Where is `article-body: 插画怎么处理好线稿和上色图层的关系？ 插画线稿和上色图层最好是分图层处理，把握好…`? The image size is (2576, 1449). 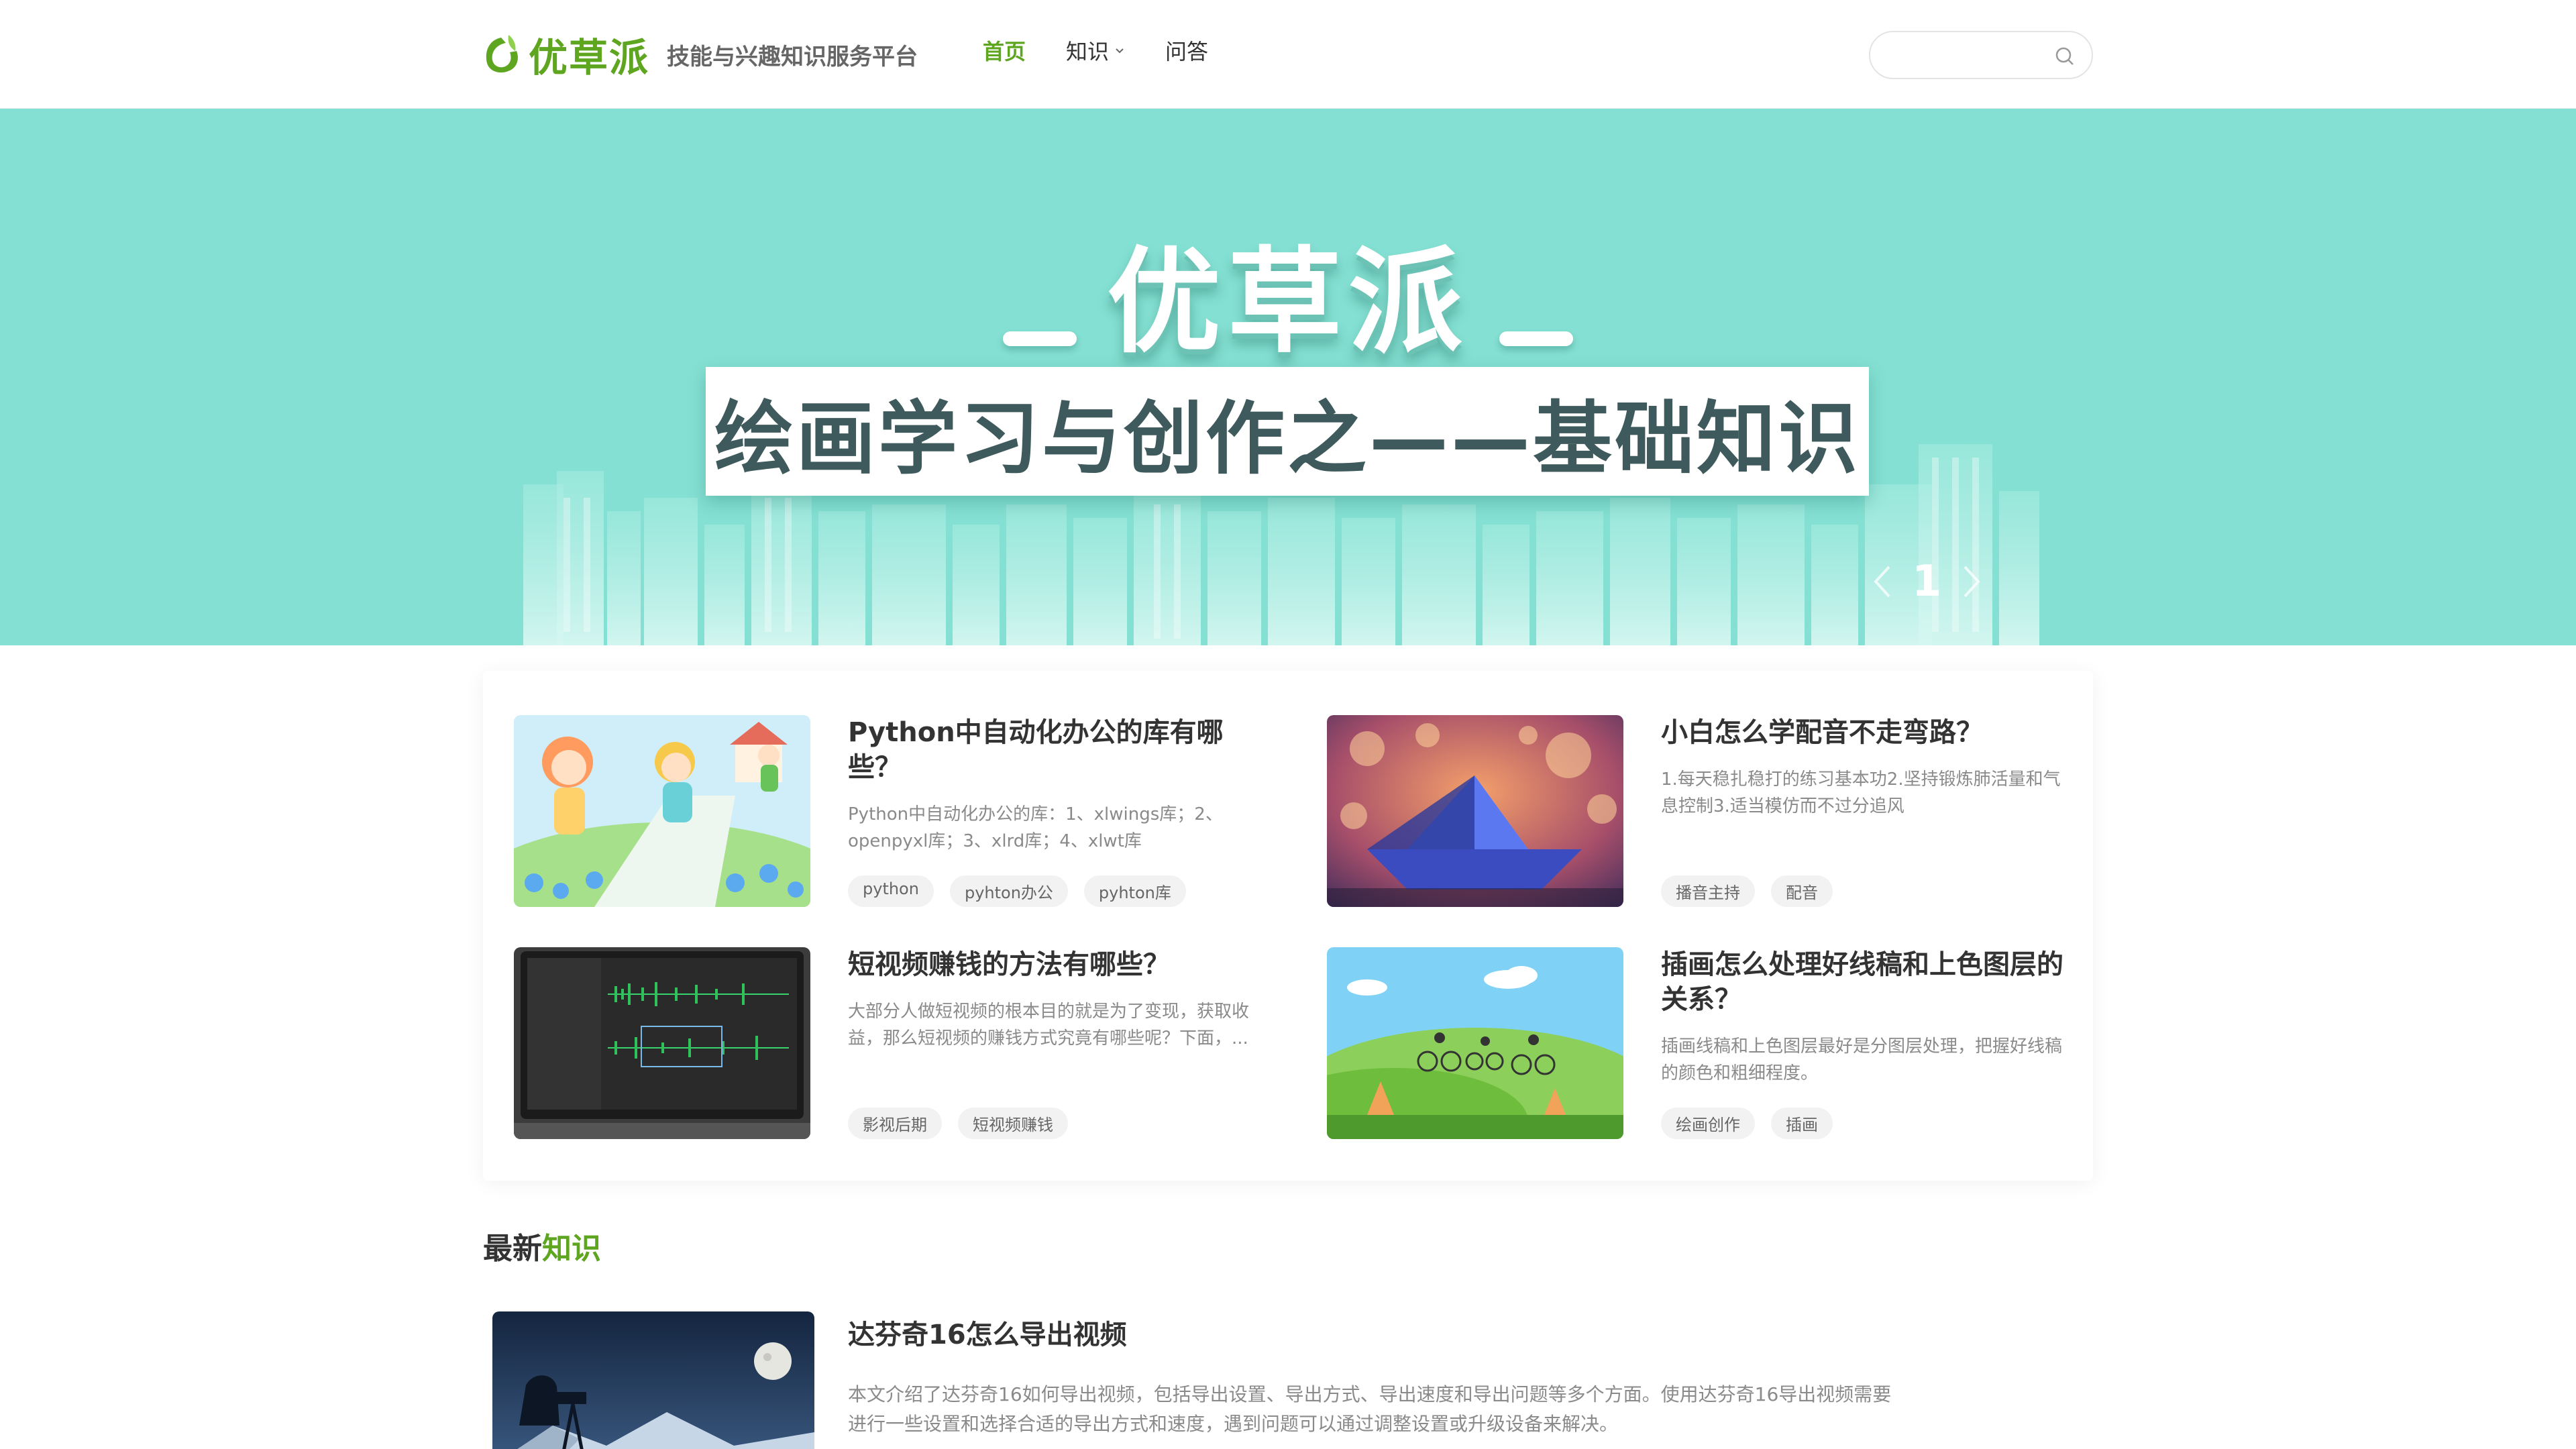
article-body: 插画怎么处理好线稿和上色图层的关系？ 插画线稿和上色图层最好是分图层处理，把握好… is located at coordinates (1865, 1043).